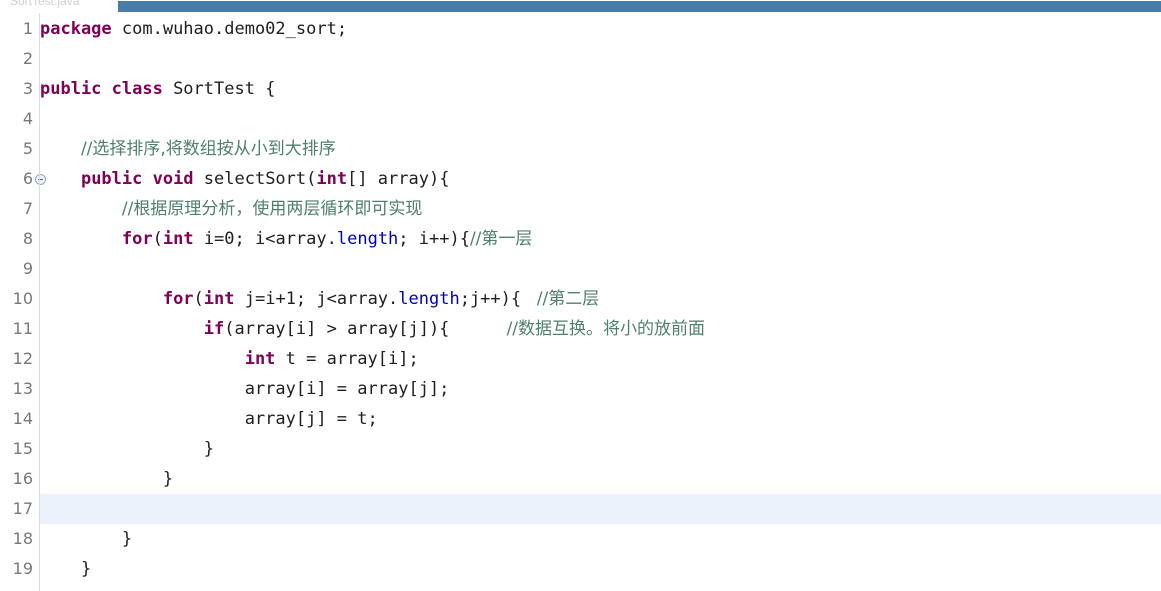 The height and width of the screenshot is (591, 1161). Describe the element at coordinates (16, 59) in the screenshot. I see `line-number: 2` at that location.